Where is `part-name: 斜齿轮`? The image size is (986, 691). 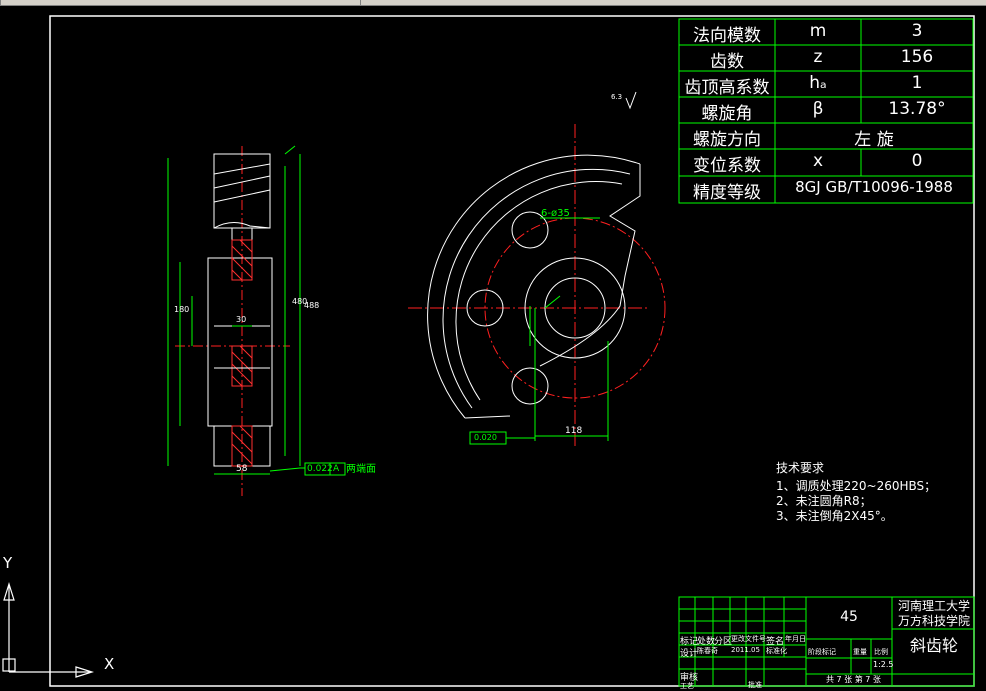
part-name: 斜齿轮 is located at coordinates (933, 645).